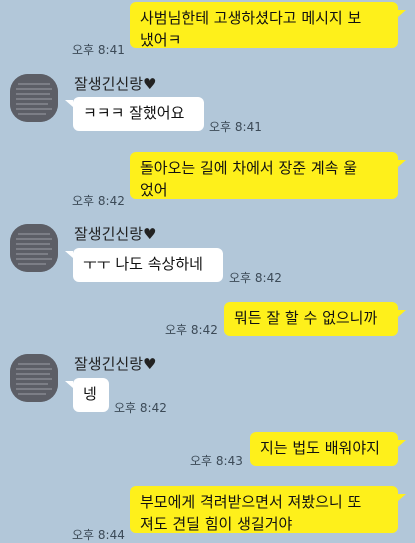 The height and width of the screenshot is (543, 415). What do you see at coordinates (216, 461) in the screenshot?
I see `message-time: 오후 8:43` at bounding box center [216, 461].